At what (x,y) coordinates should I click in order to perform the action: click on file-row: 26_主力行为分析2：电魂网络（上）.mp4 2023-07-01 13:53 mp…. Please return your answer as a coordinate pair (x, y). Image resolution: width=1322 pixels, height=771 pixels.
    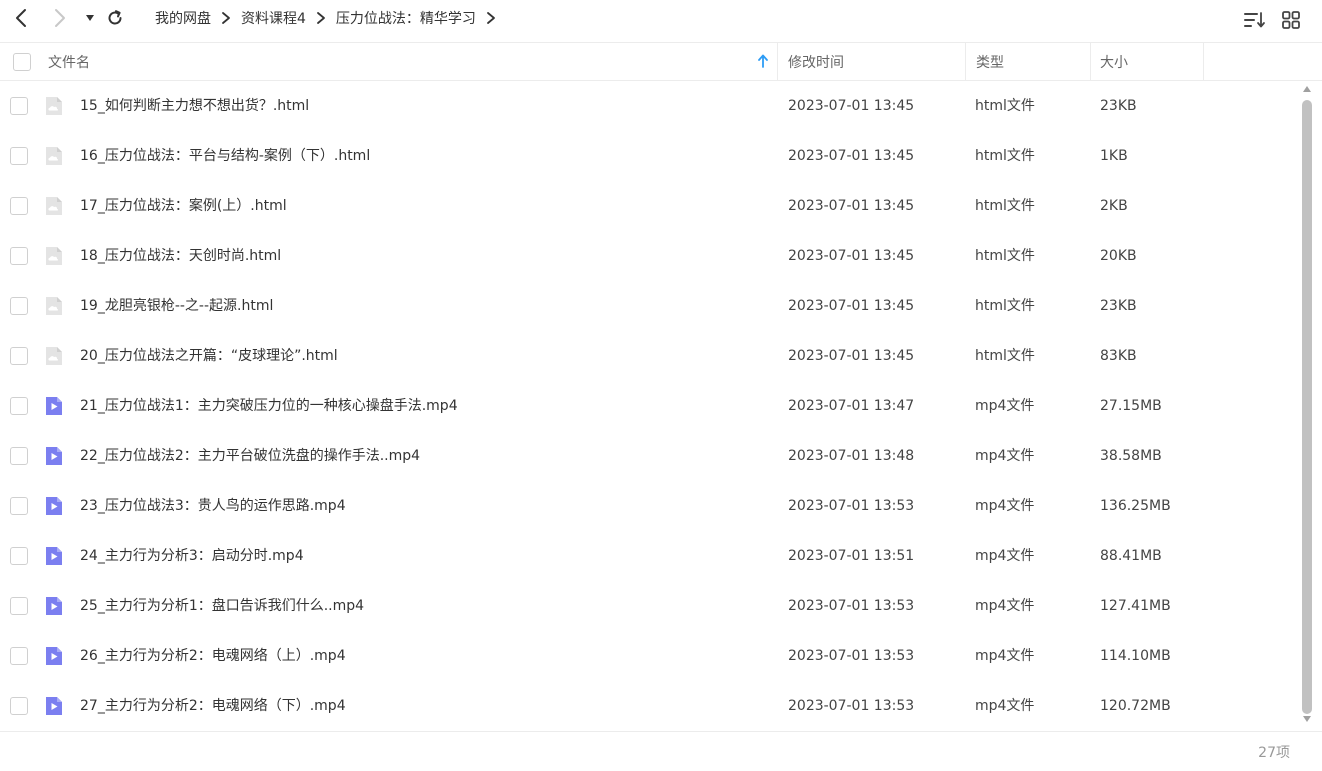
    Looking at the image, I should click on (650, 656).